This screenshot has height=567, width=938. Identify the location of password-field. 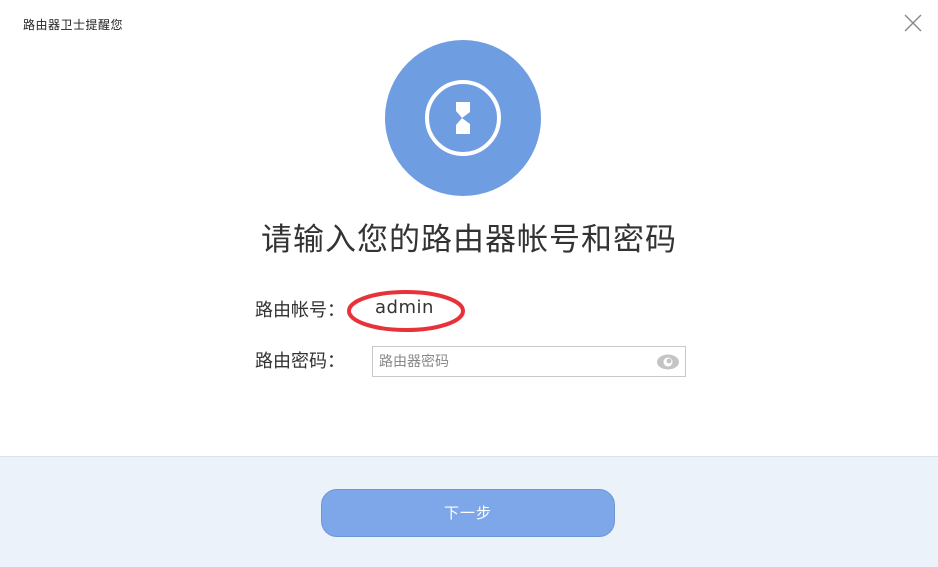
(529, 361).